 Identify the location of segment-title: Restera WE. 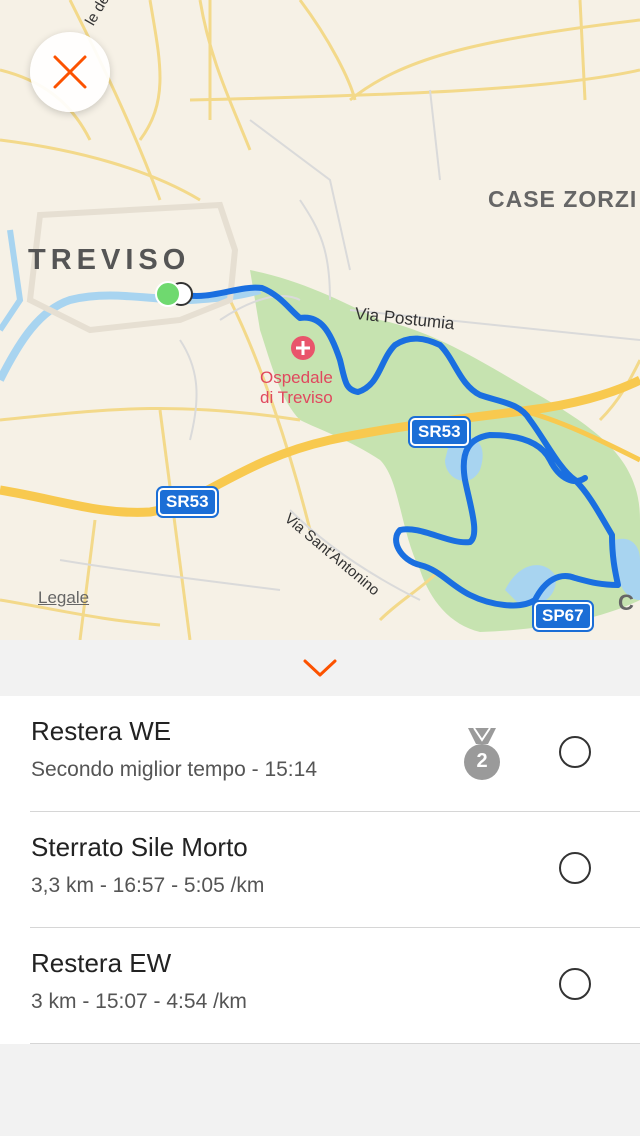
(101, 731).